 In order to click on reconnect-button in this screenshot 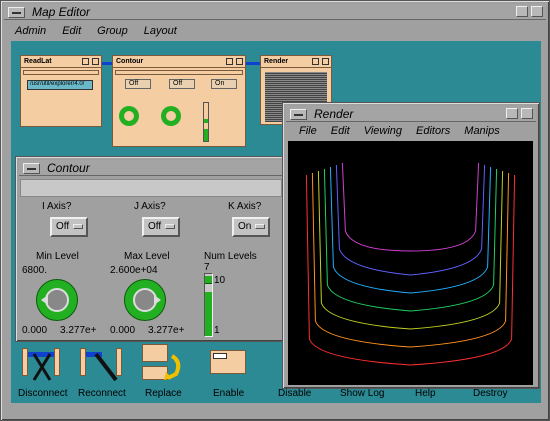, I will do `click(101, 365)`.